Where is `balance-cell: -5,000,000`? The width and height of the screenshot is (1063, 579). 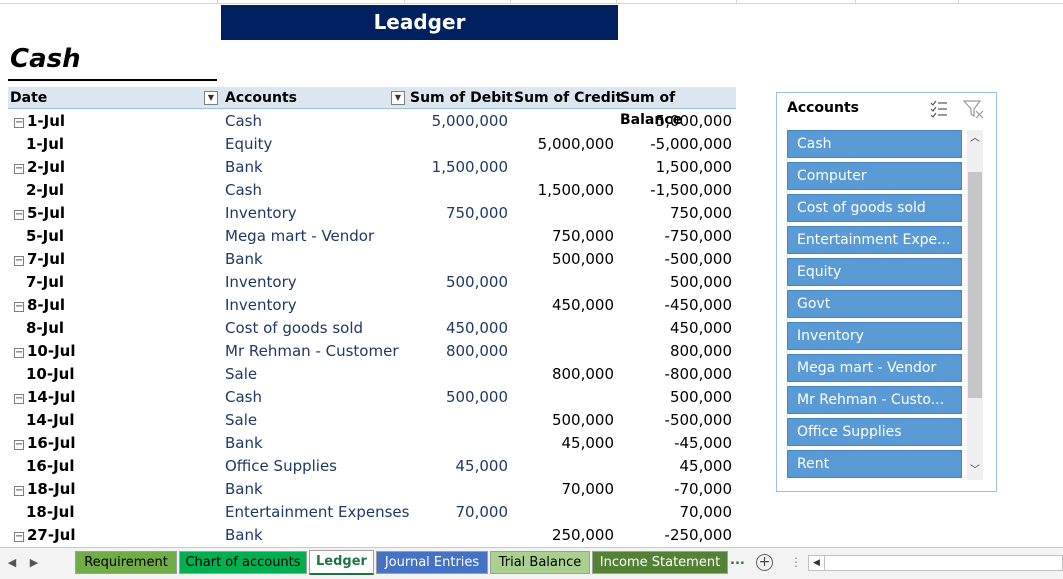 balance-cell: -5,000,000 is located at coordinates (676, 144).